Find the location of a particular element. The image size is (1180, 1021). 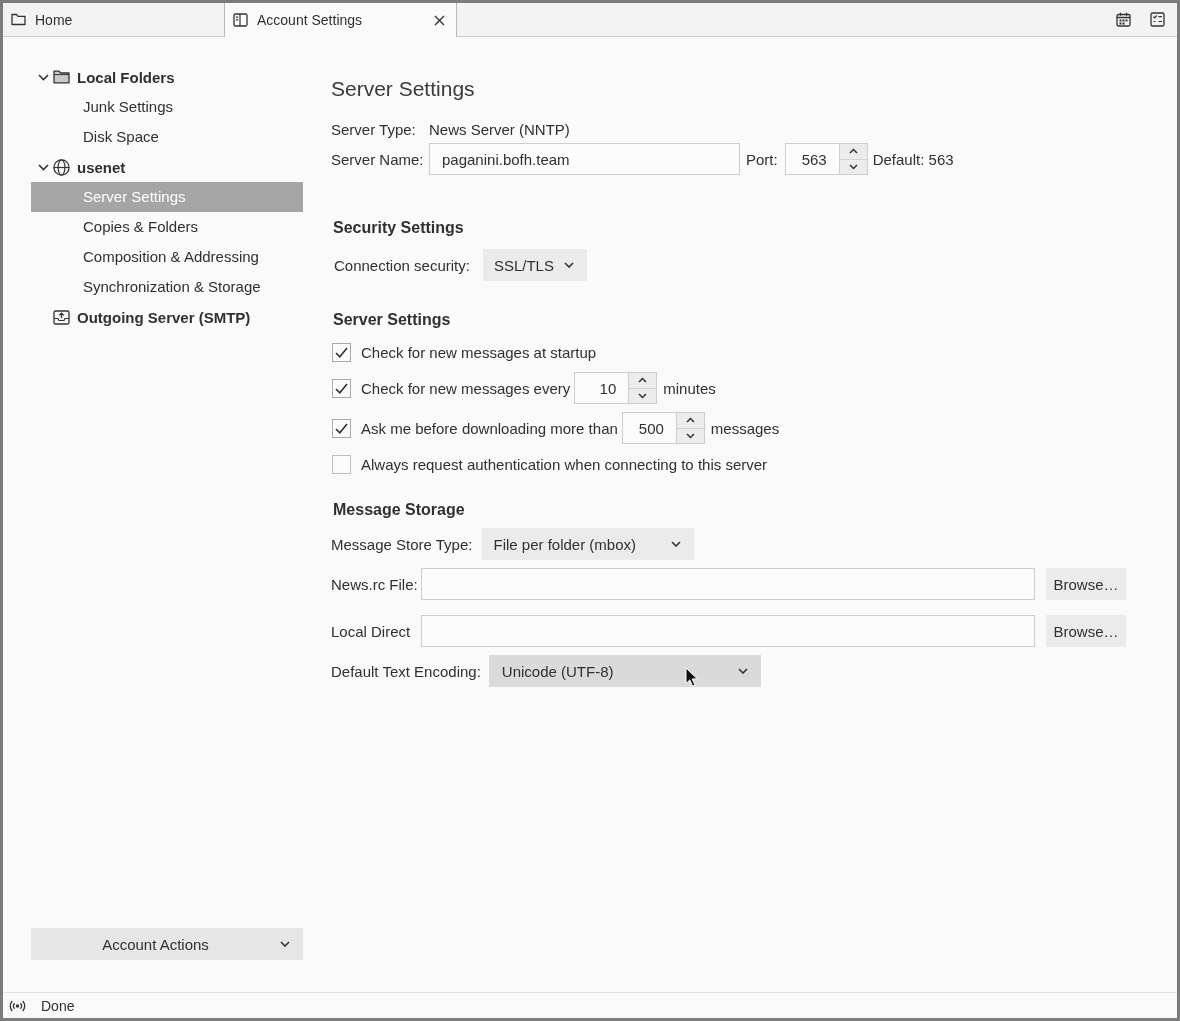

page-title: Server Settings is located at coordinates (403, 89).